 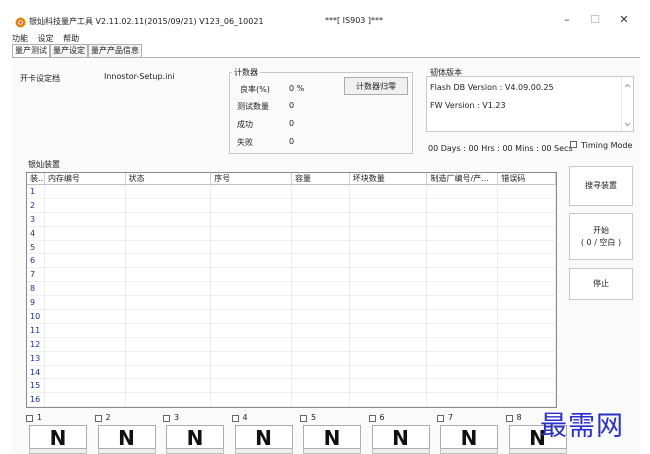 I want to click on table-row: 1, so click(x=291, y=192).